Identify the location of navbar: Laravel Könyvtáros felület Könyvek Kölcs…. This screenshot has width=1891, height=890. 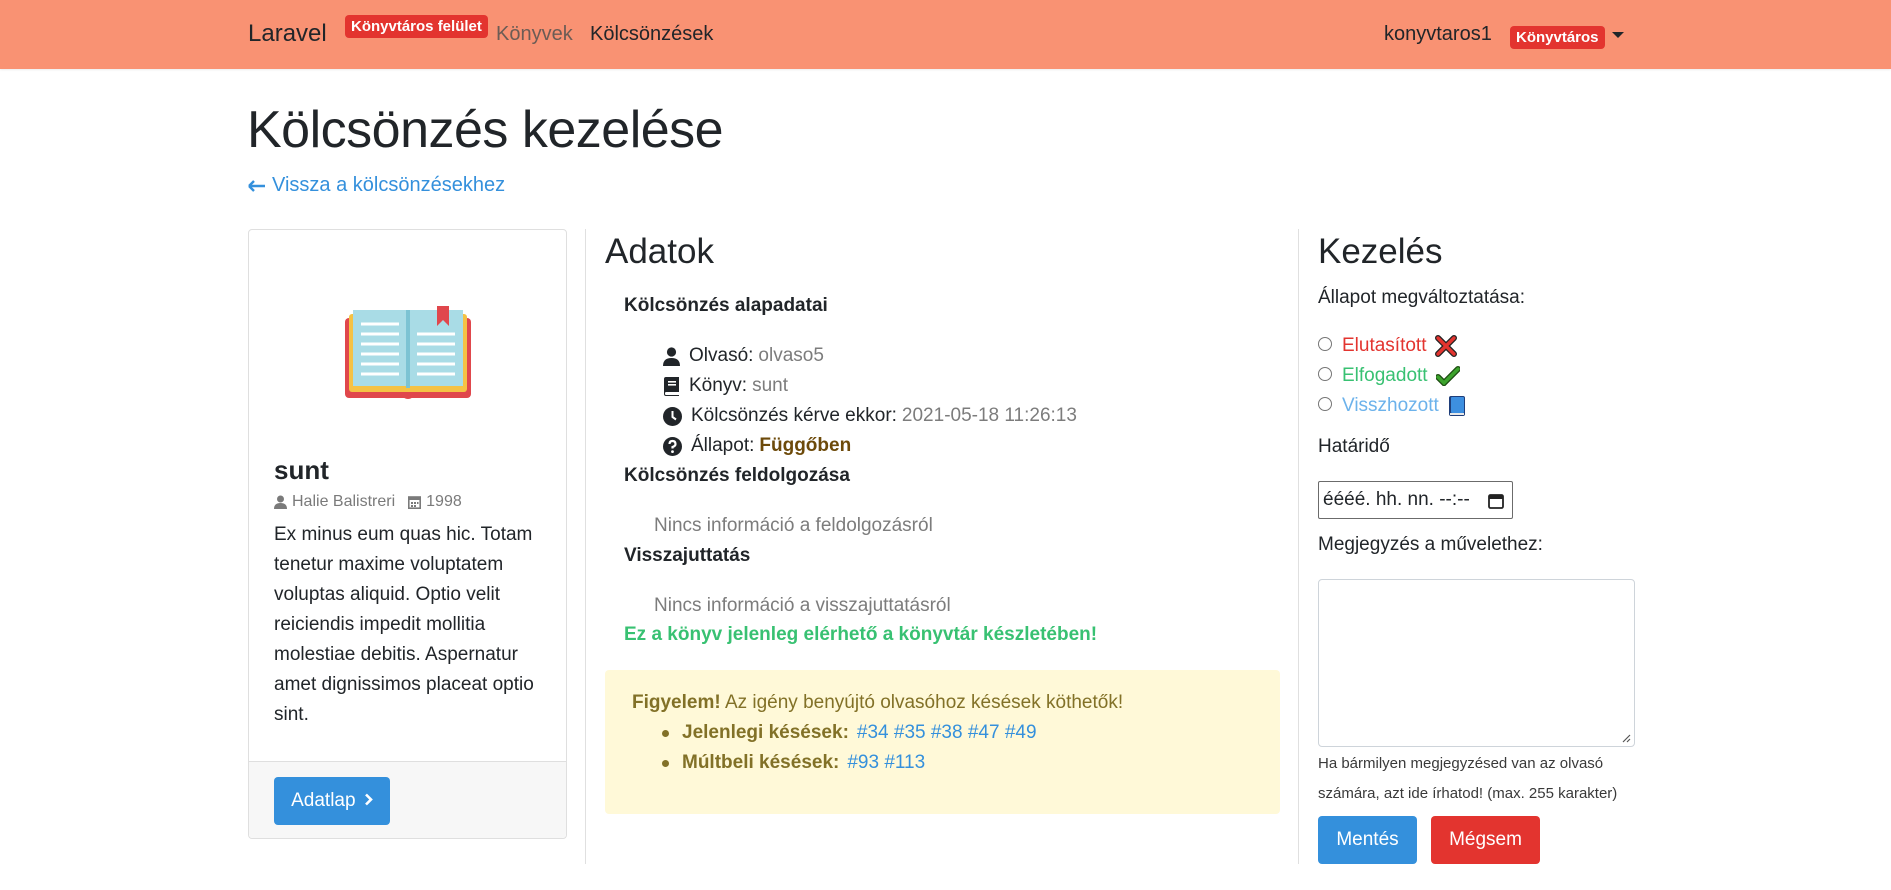
(945, 34).